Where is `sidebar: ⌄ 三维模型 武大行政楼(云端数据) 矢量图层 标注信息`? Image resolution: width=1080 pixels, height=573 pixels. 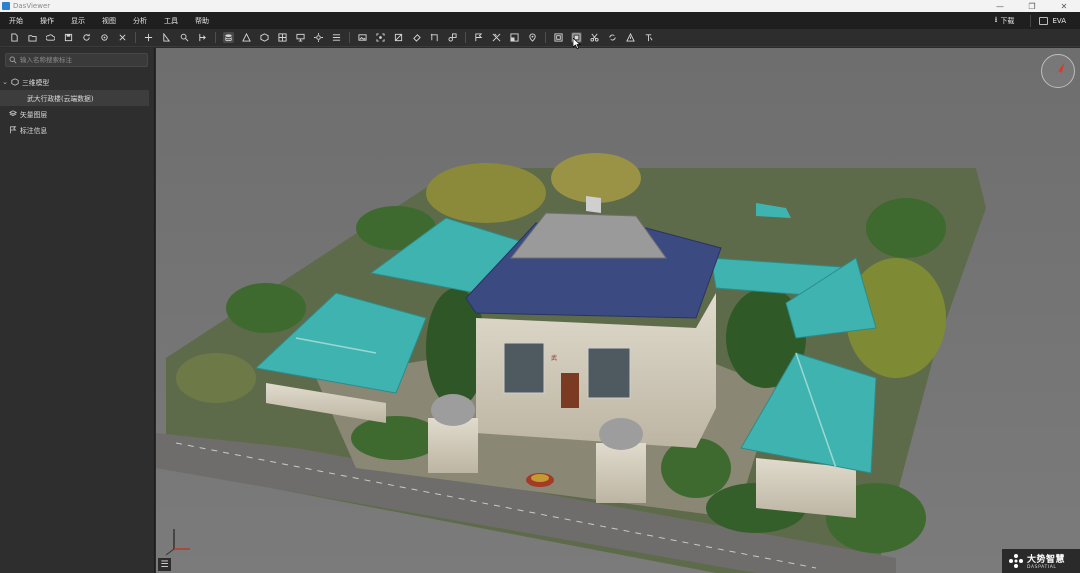
sidebar: ⌄ 三维模型 武大行政楼(云端数据) 矢量图层 标注信息 is located at coordinates (77, 310).